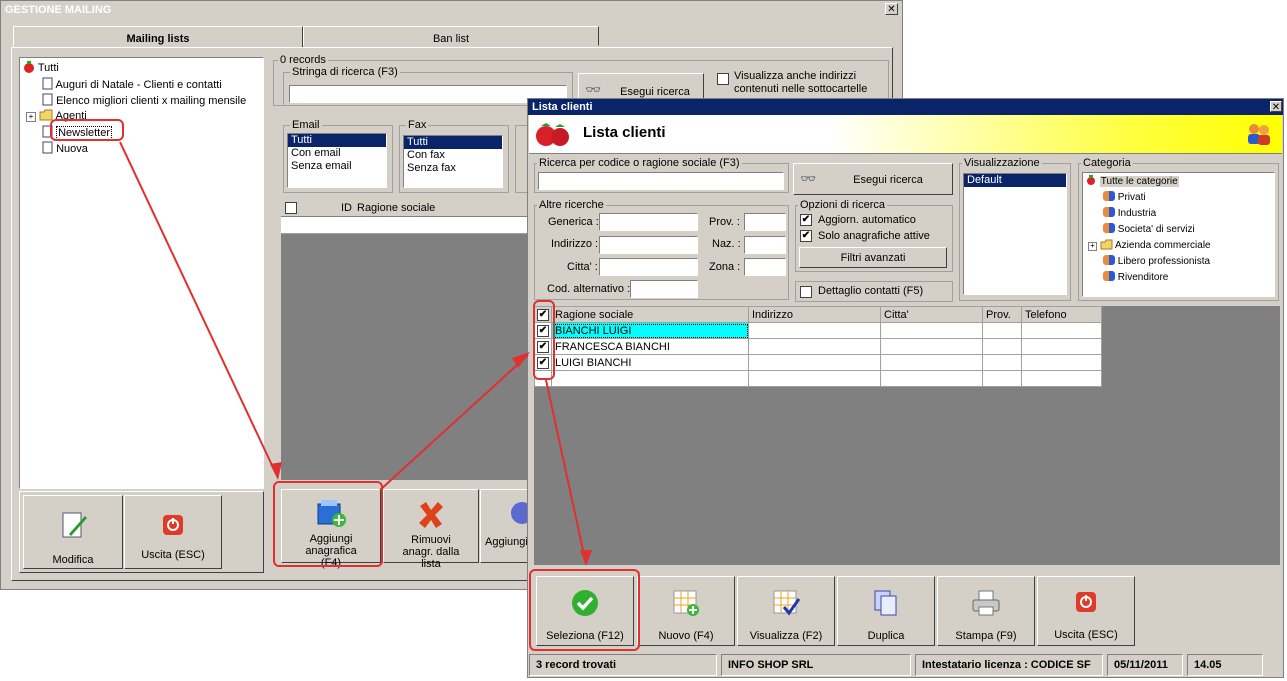 The height and width of the screenshot is (681, 1287). What do you see at coordinates (431, 529) in the screenshot?
I see `rimuovi-anagrafica-button: Rimuovi anagr. dalla lista` at bounding box center [431, 529].